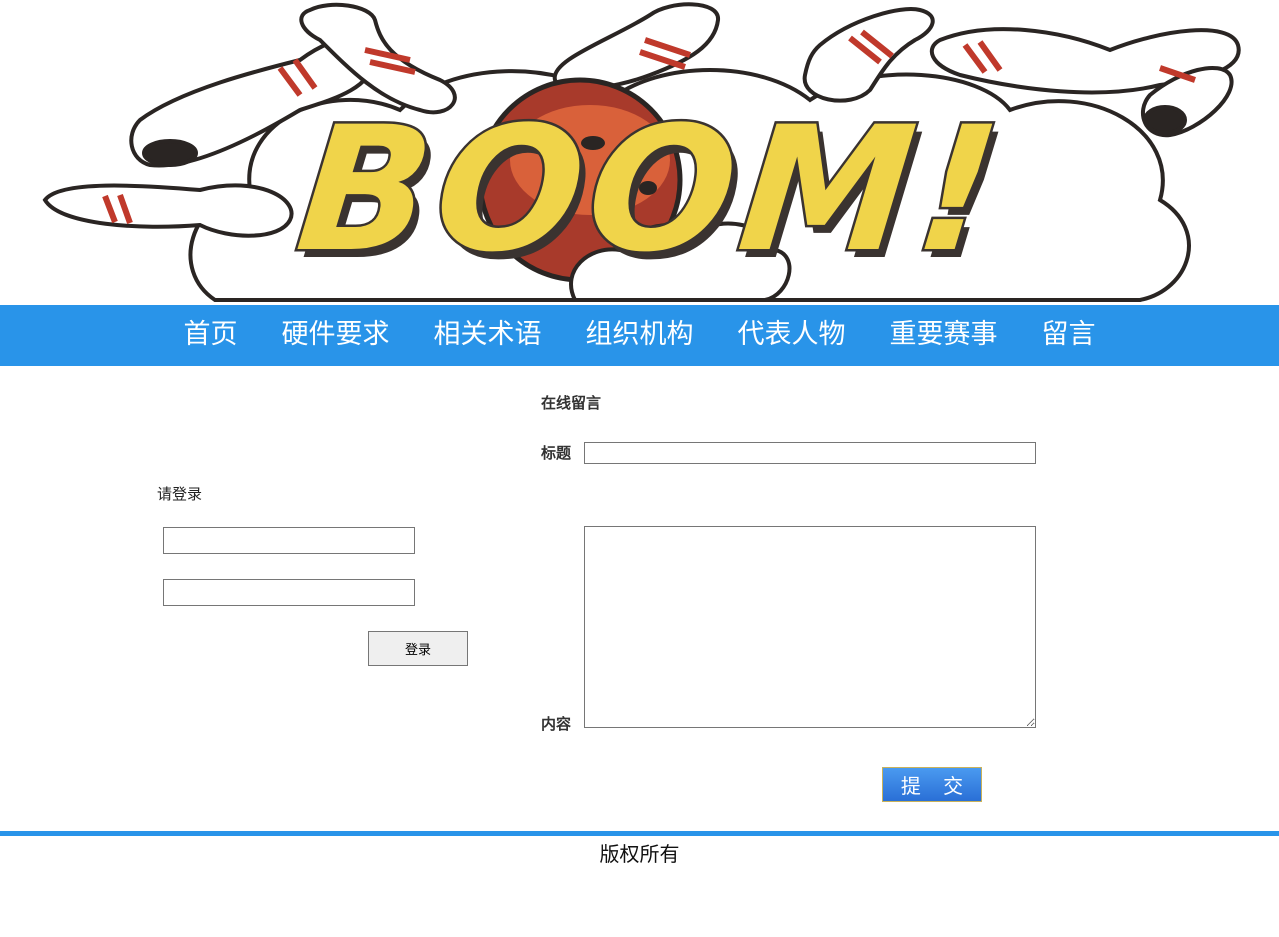 Image resolution: width=1279 pixels, height=937 pixels. I want to click on content-label: 内容, so click(556, 724).